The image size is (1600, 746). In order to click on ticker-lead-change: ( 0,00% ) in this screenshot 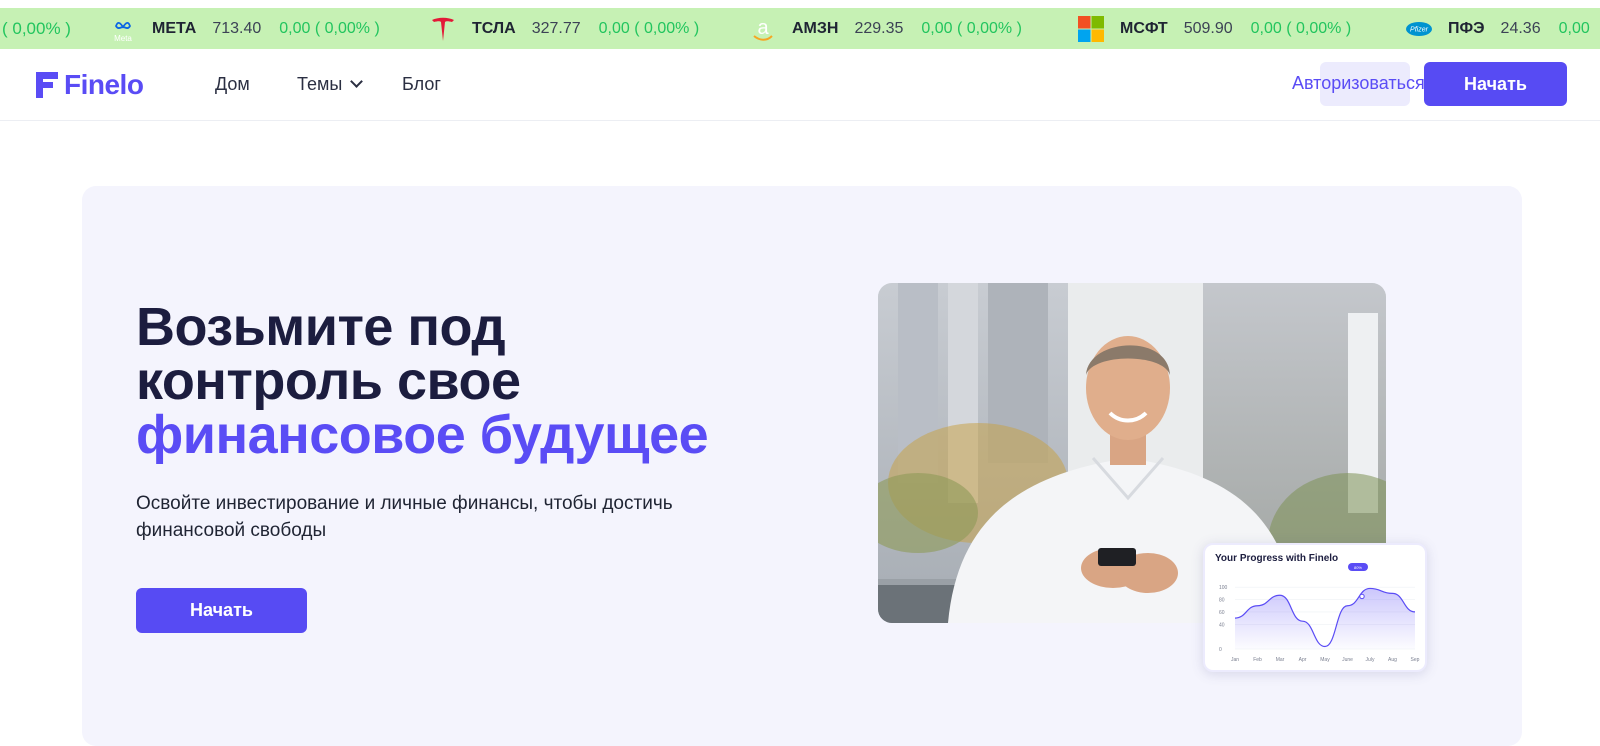, I will do `click(36, 28)`.